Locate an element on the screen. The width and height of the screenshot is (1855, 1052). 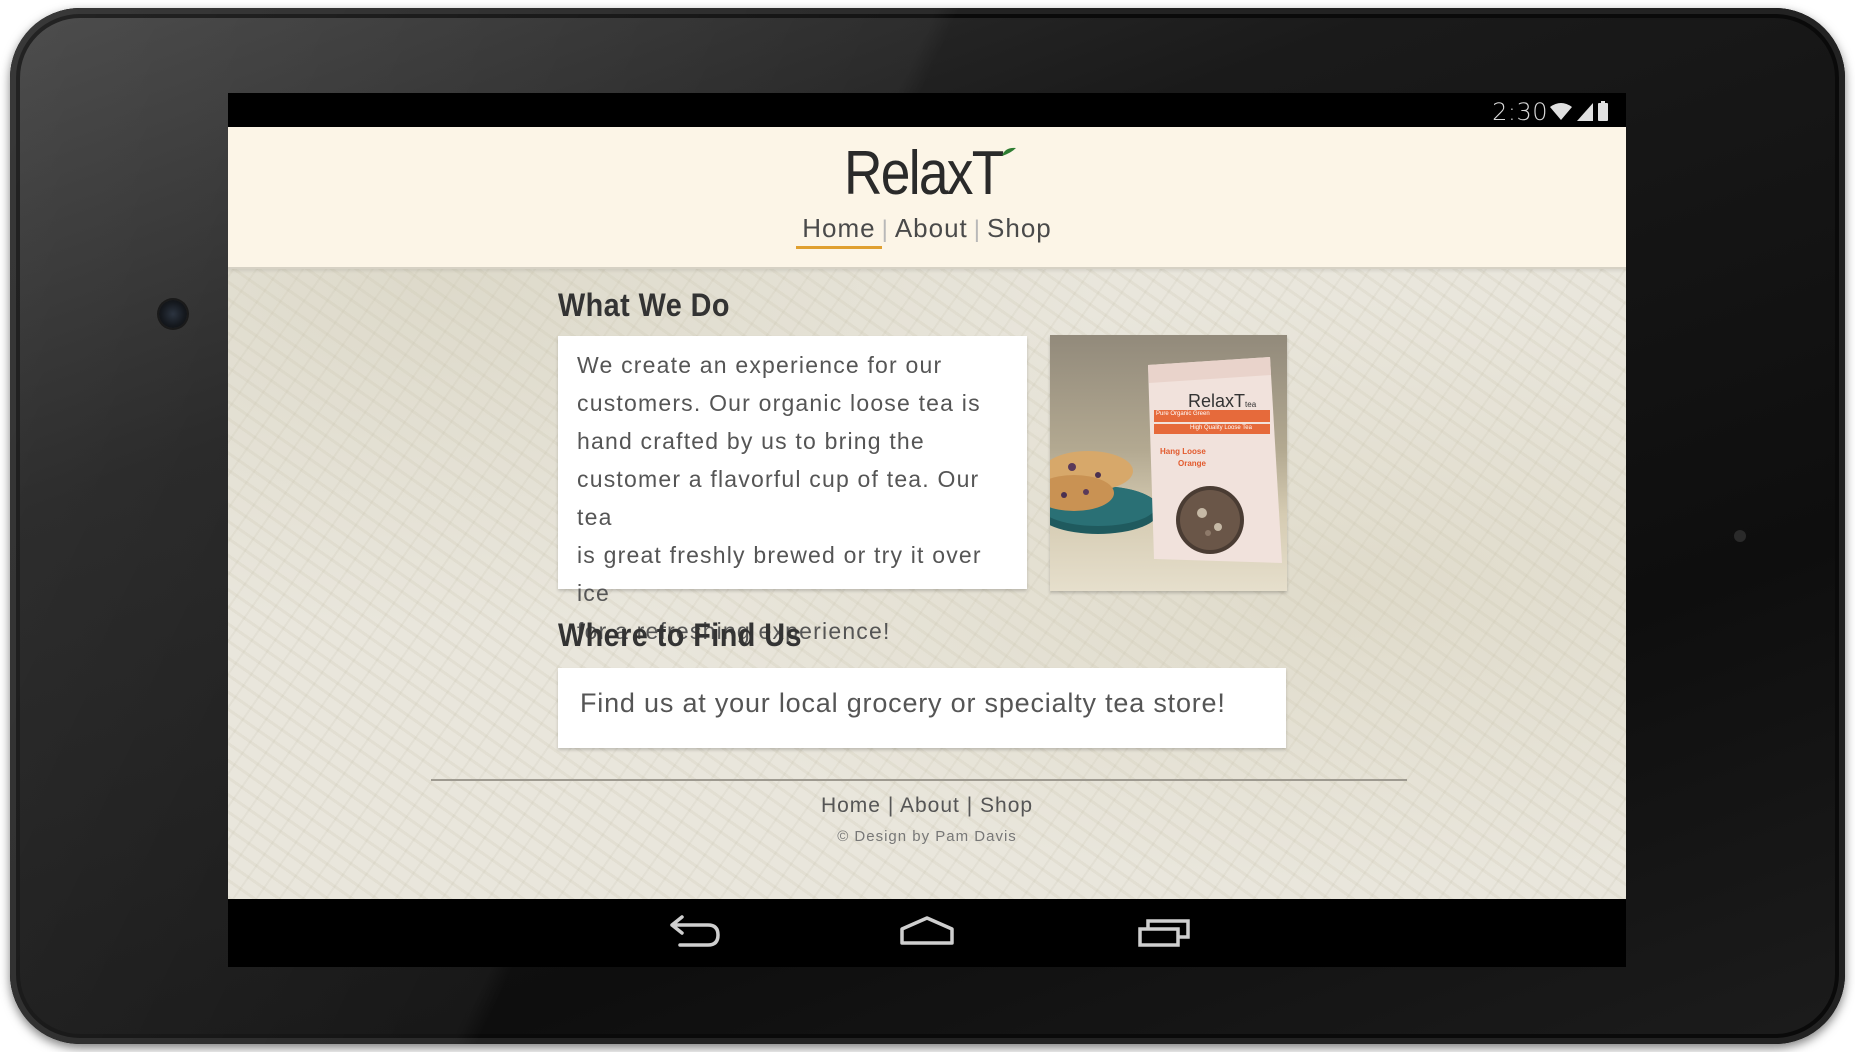
leaf-icon is located at coordinates (1009, 151).